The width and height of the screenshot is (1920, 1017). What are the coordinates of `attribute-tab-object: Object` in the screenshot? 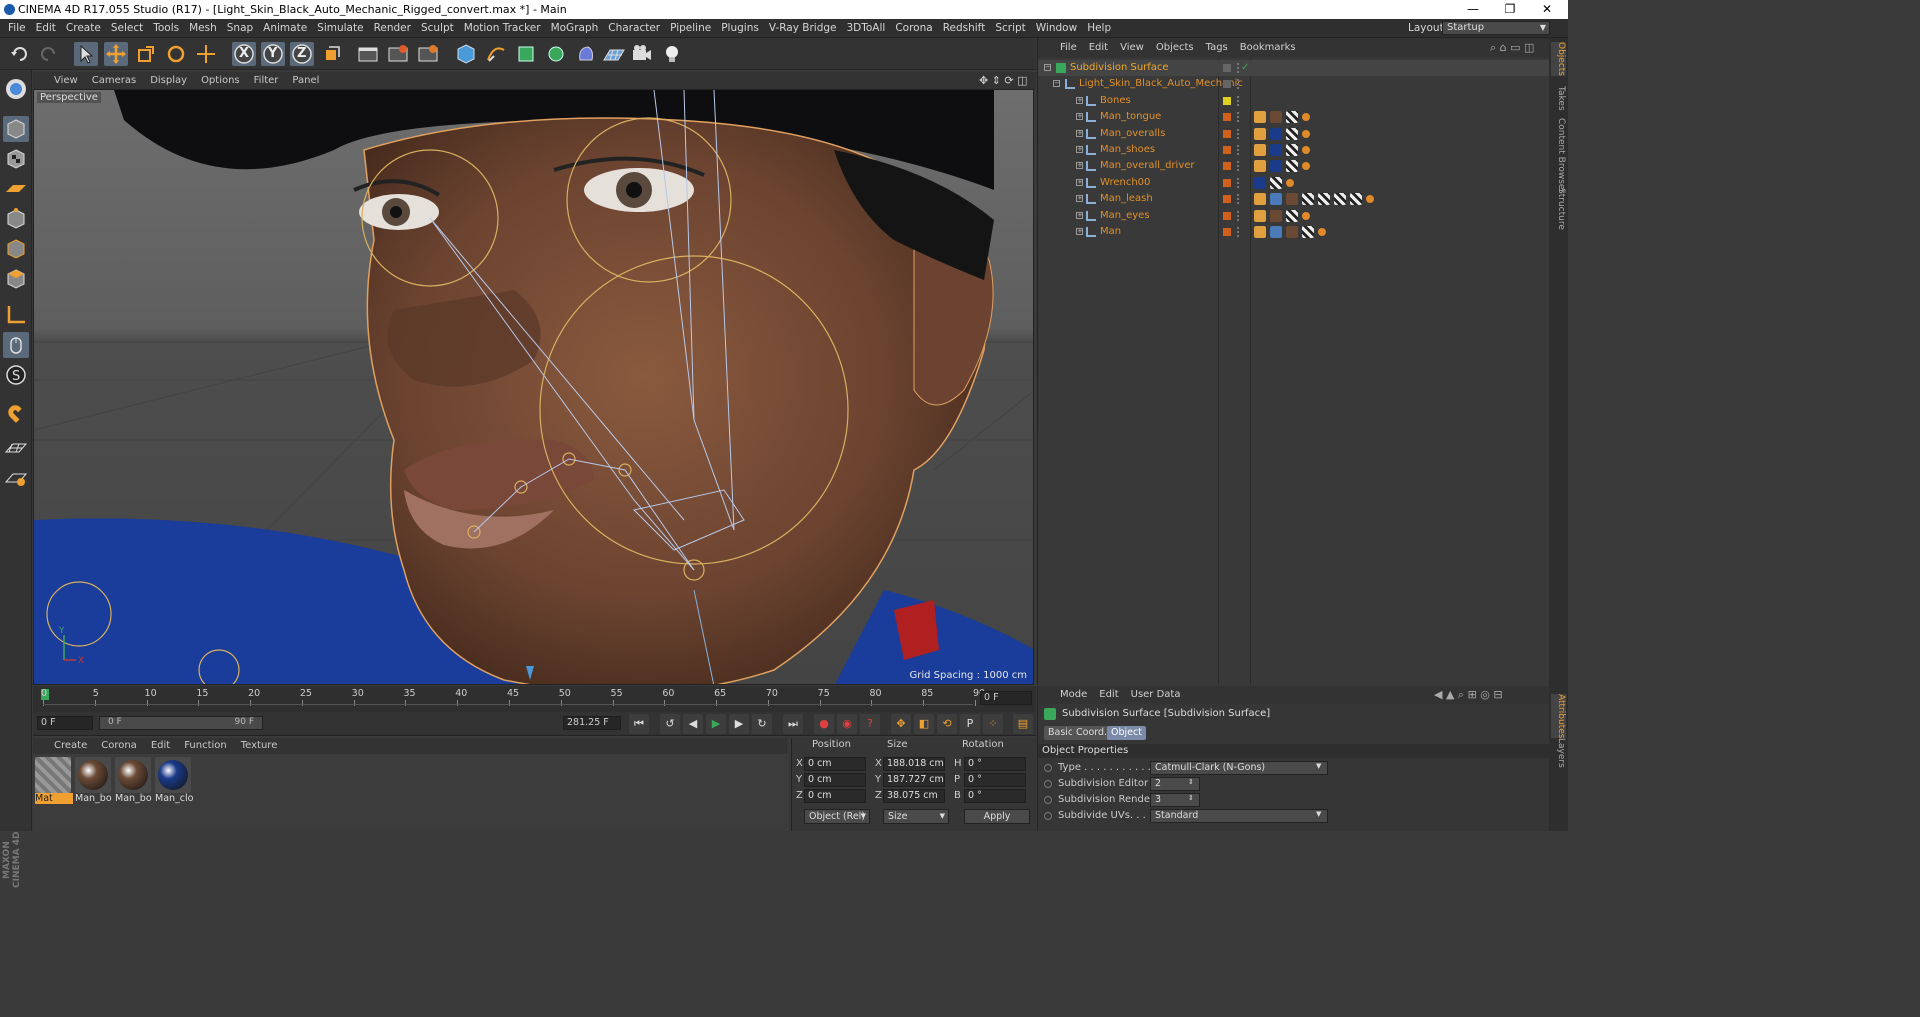 It's located at (1126, 733).